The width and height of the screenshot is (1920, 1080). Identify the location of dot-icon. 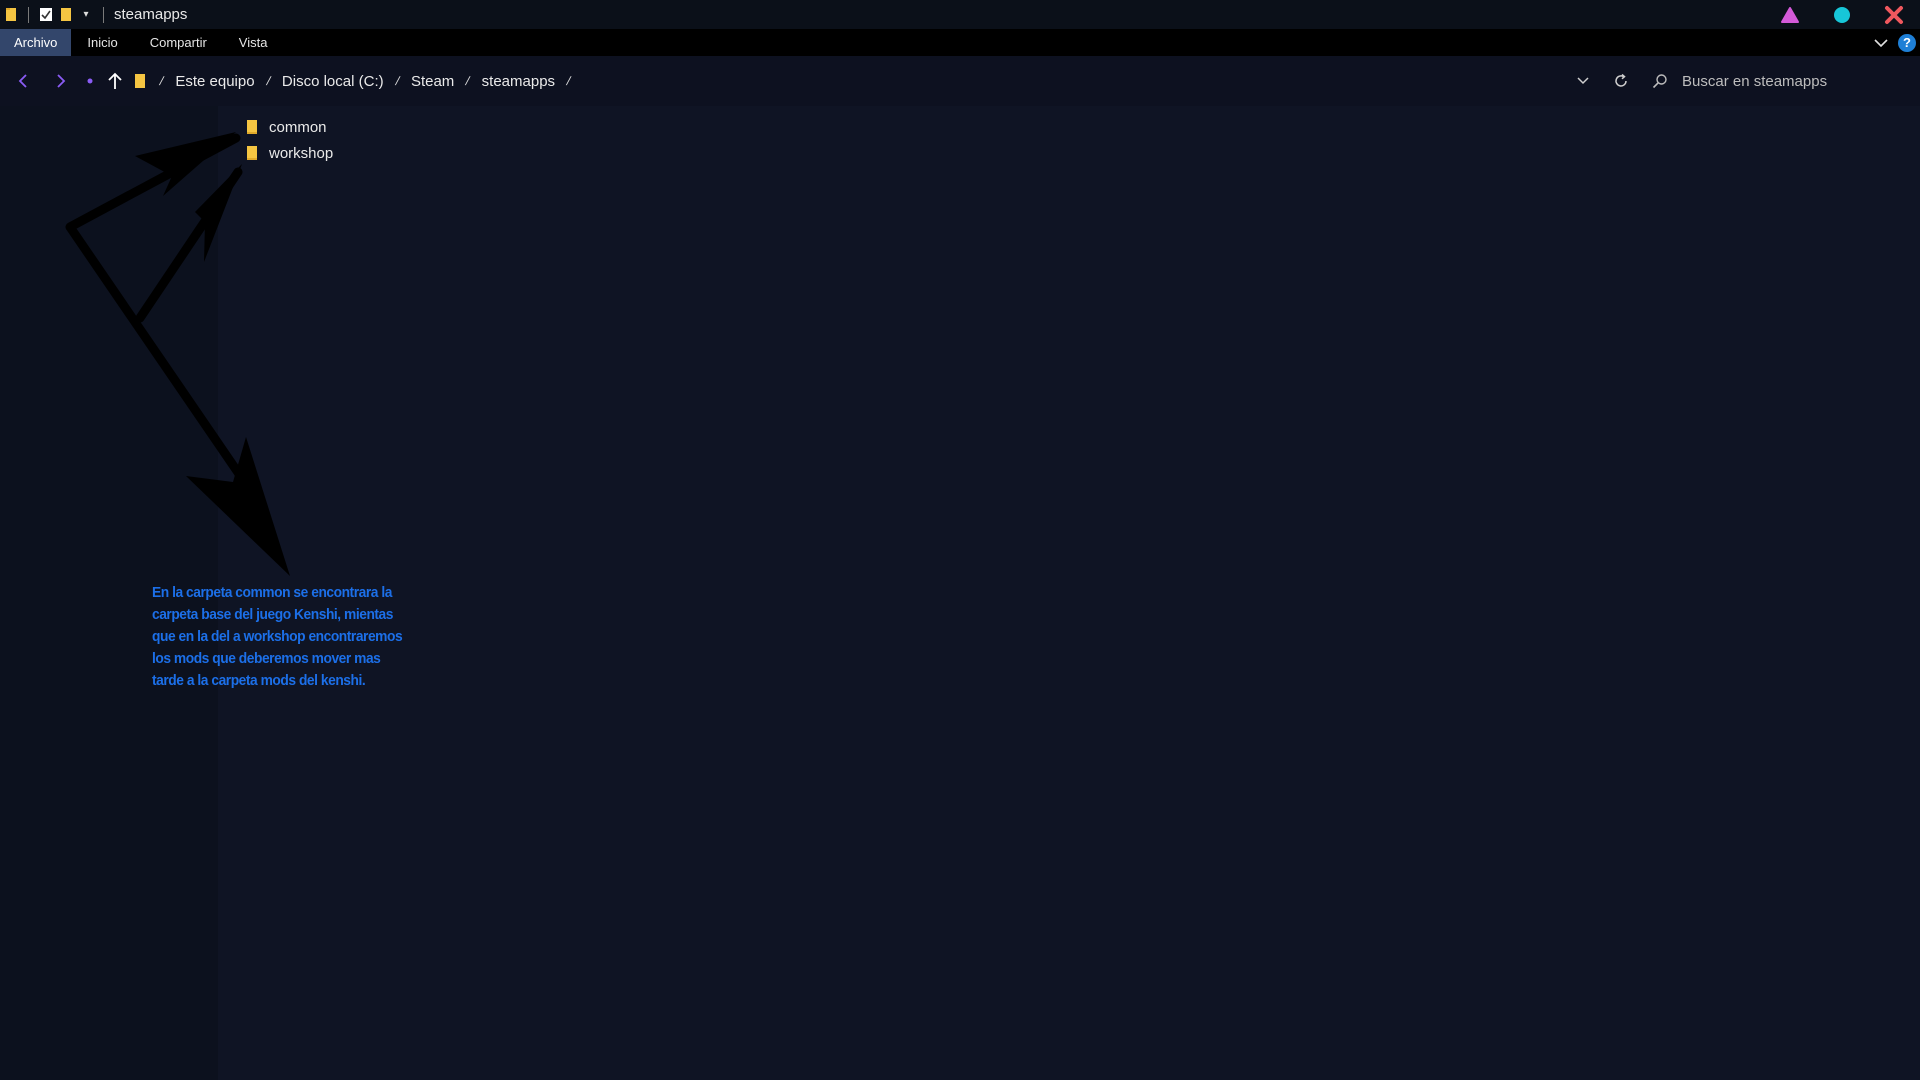
(90, 81).